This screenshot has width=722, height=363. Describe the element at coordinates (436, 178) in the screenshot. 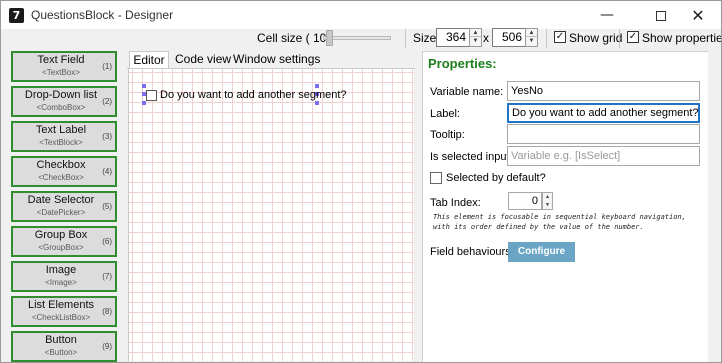

I see `selected-by-default-checkbox` at that location.